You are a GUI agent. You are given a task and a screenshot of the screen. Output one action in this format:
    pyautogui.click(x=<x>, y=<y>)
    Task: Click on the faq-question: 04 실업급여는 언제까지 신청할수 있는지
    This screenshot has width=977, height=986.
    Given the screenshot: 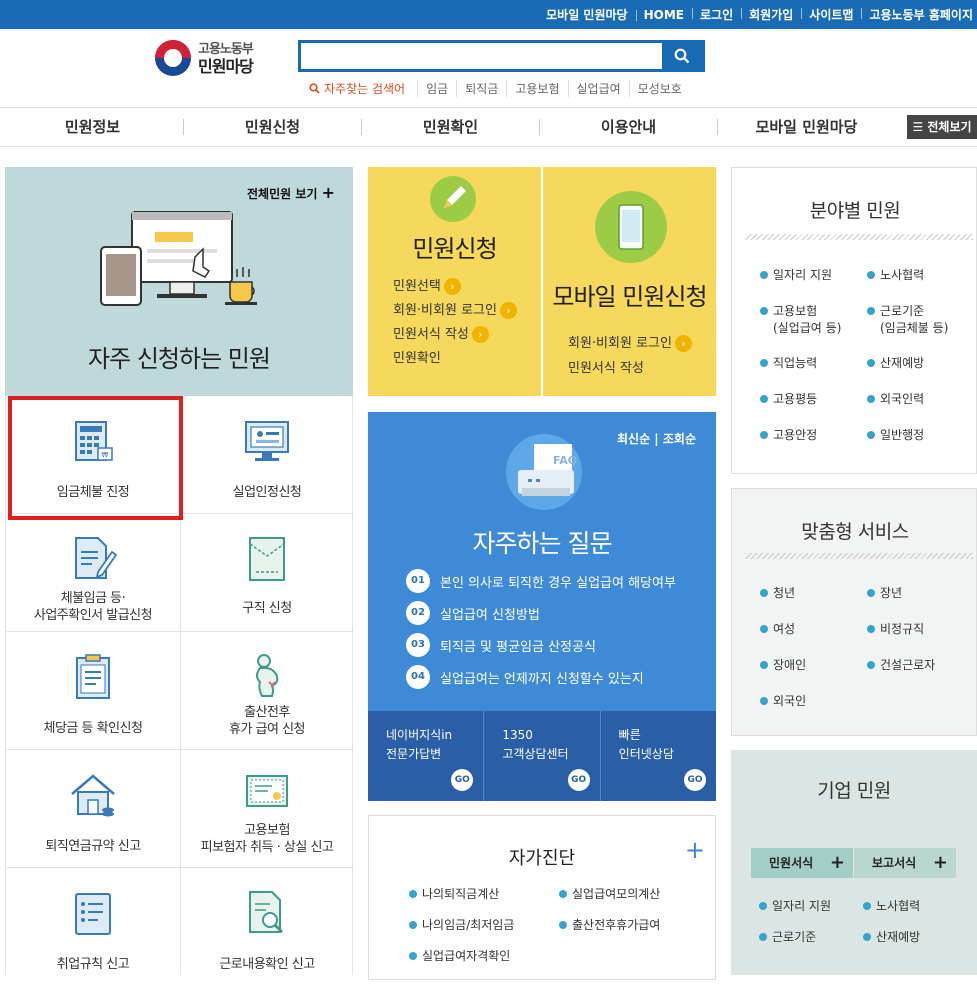 What is the action you would take?
    pyautogui.click(x=525, y=677)
    